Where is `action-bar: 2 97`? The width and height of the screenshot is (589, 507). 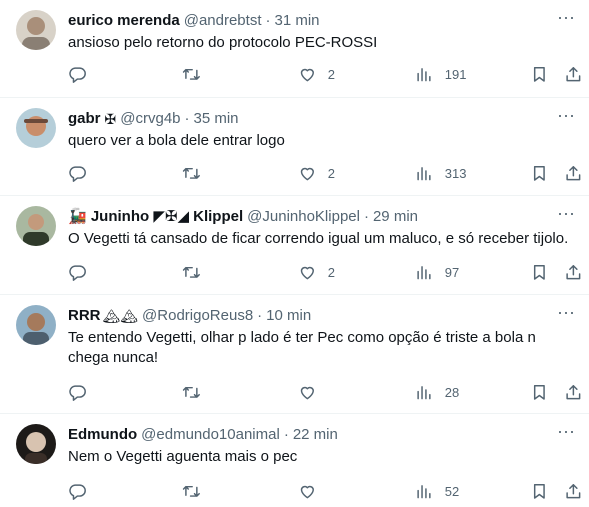
action-bar: 2 97 is located at coordinates (325, 272).